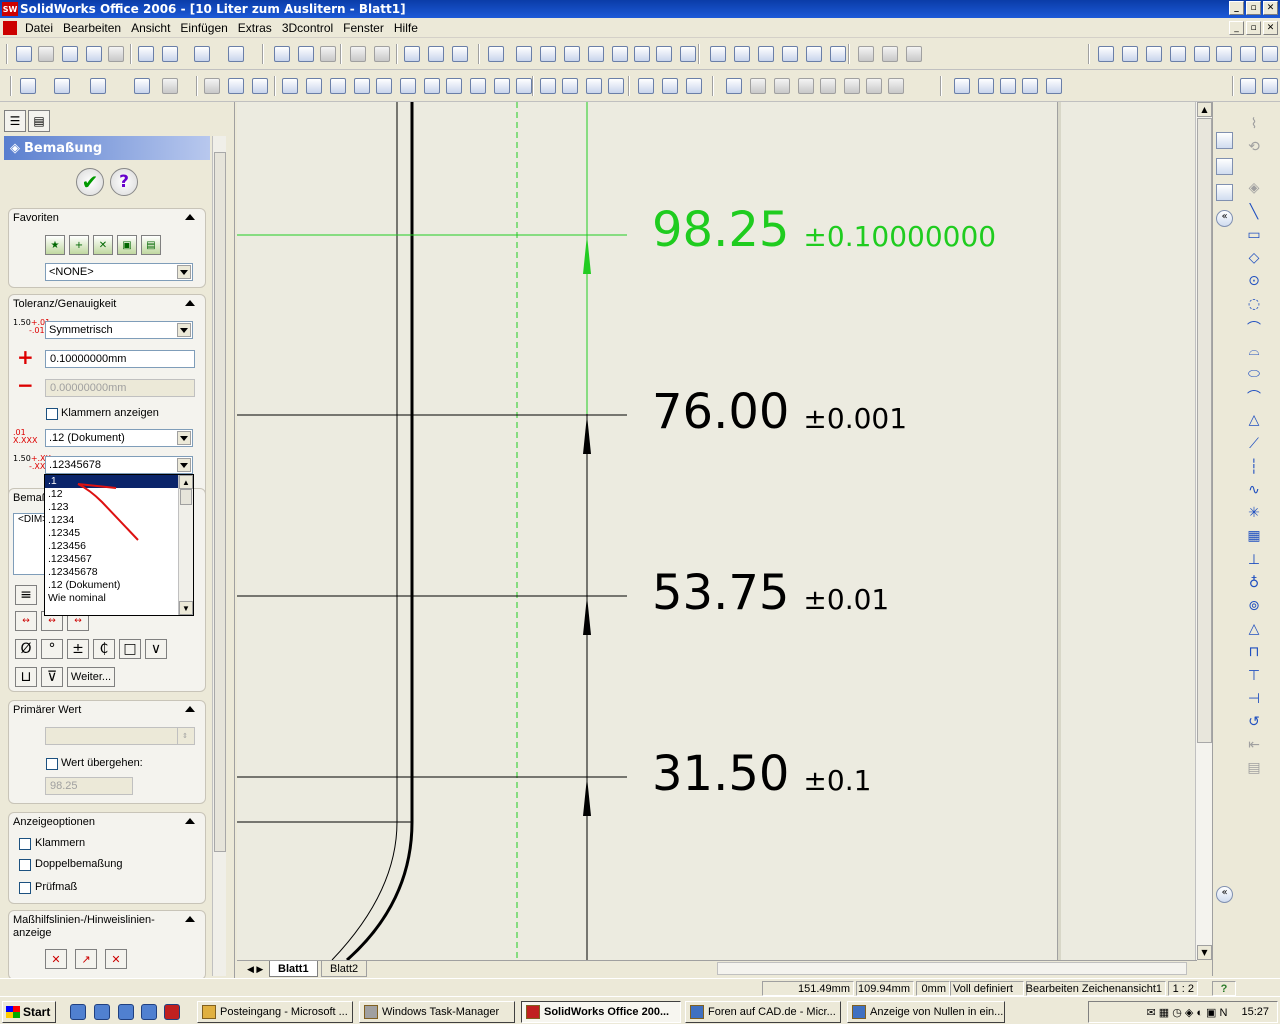 The height and width of the screenshot is (1024, 1280). What do you see at coordinates (103, 245) in the screenshot?
I see `delete-favorite-icon: ✕` at bounding box center [103, 245].